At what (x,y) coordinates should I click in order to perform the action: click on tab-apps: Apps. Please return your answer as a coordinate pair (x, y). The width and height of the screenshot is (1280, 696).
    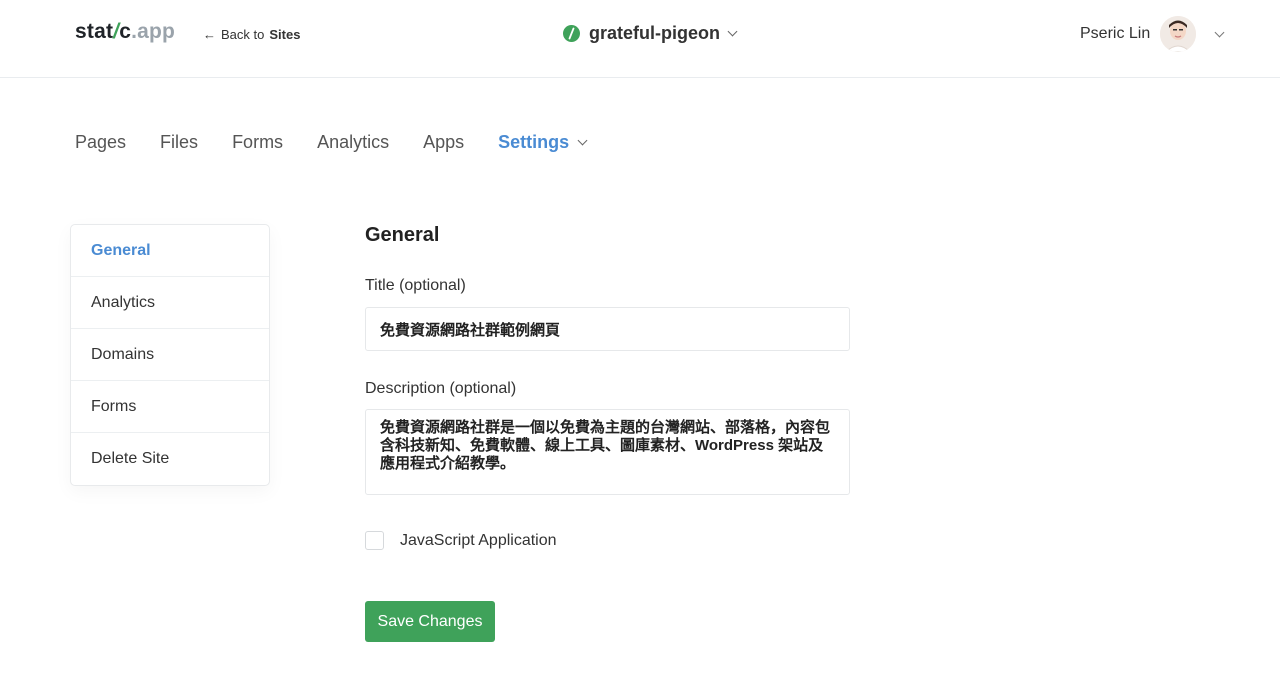
    Looking at the image, I should click on (443, 142).